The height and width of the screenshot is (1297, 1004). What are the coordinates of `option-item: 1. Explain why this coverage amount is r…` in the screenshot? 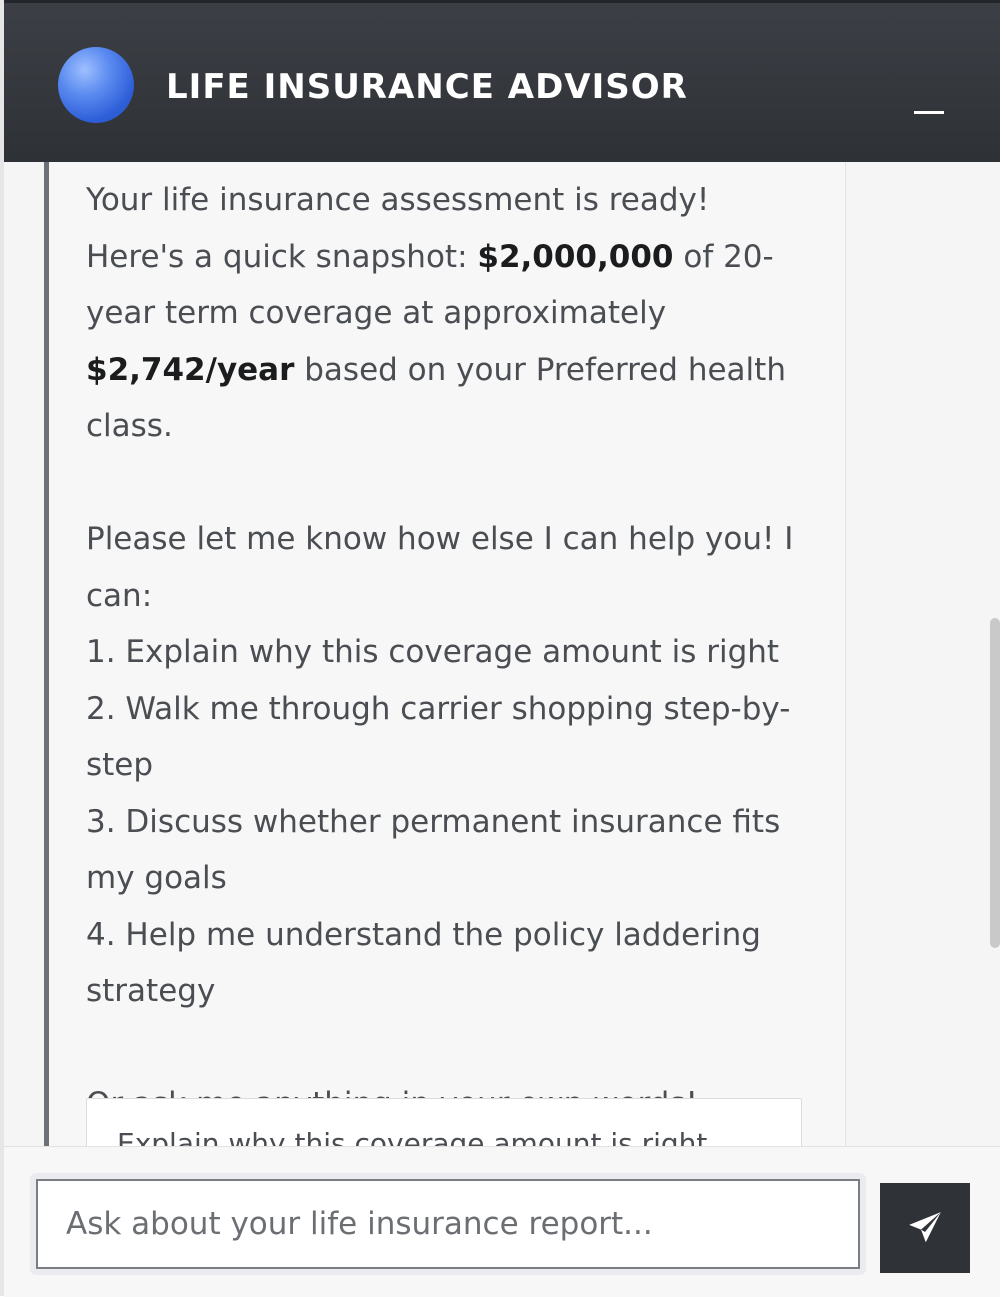 It's located at (433, 652).